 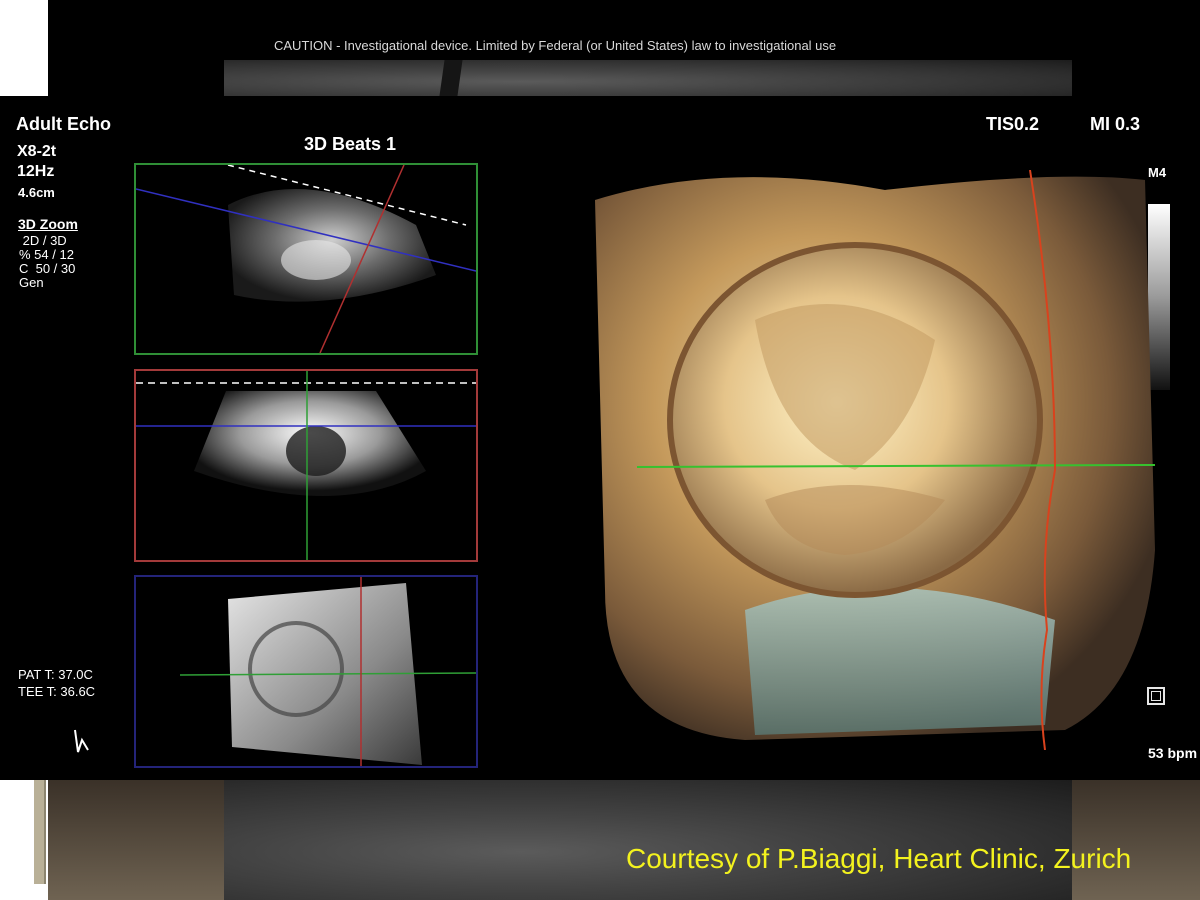 I want to click on sagittal-image, so click(x=306, y=465).